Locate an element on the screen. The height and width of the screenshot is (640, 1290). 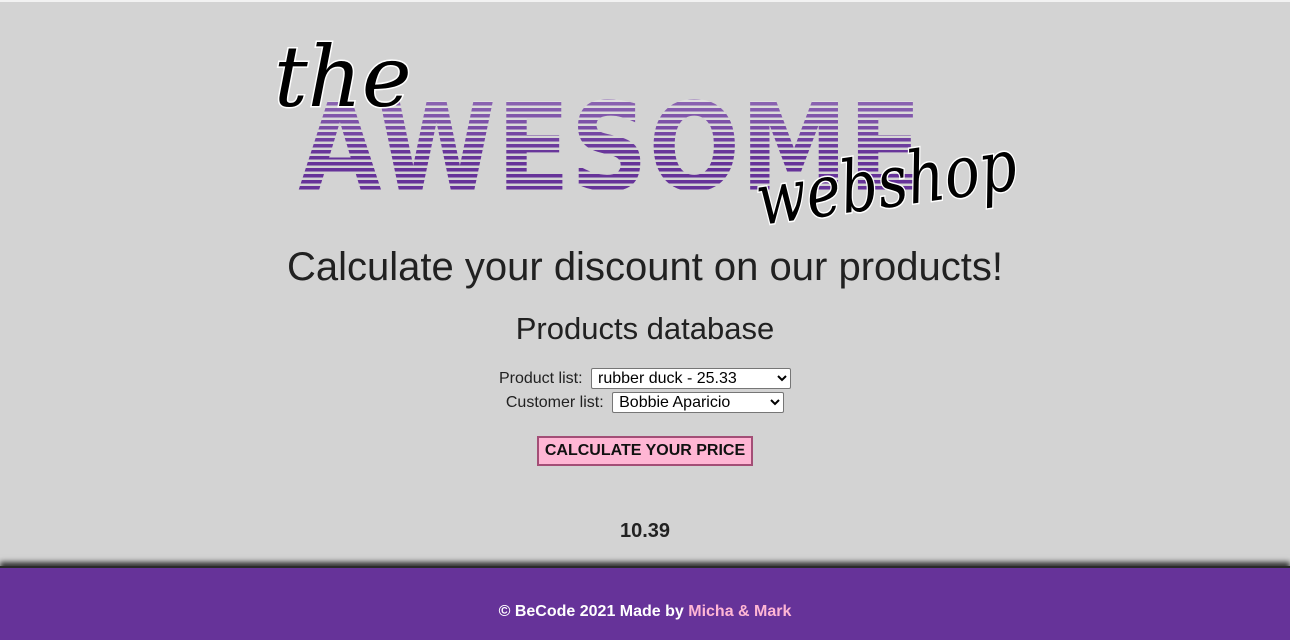
result-price: 10.39 is located at coordinates (645, 531).